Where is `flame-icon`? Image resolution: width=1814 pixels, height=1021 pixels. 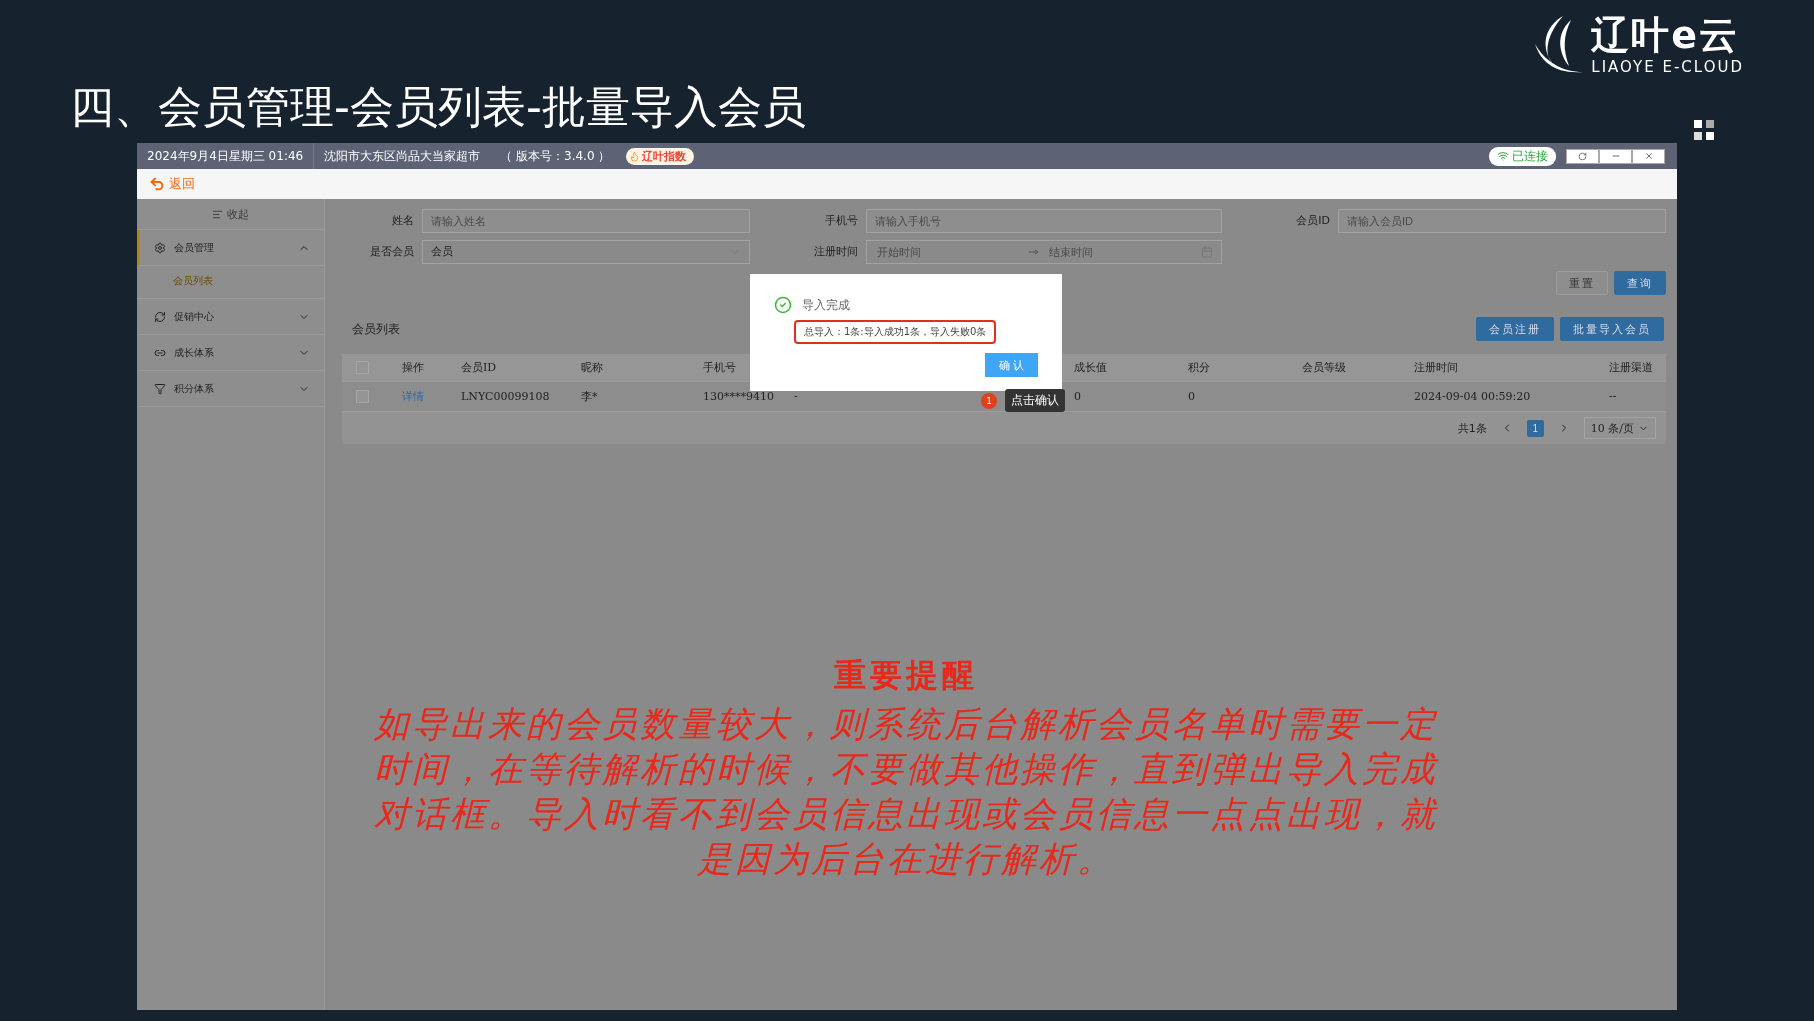
flame-icon is located at coordinates (635, 156).